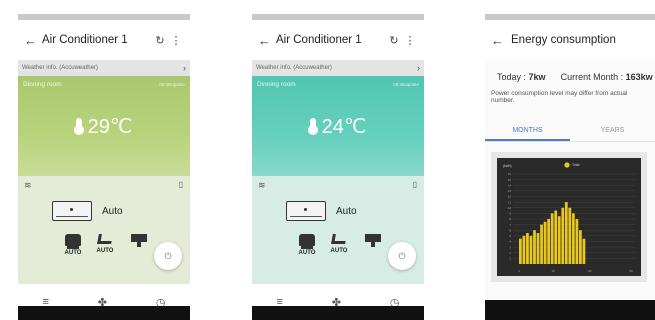  What do you see at coordinates (507, 166) in the screenshot?
I see `y-axis-label: (kwh)` at bounding box center [507, 166].